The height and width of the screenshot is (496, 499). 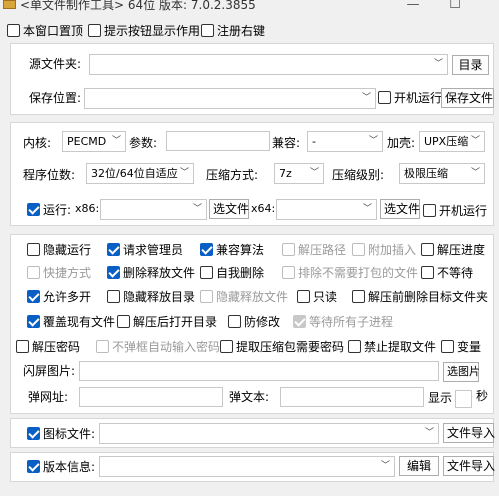 I want to click on splash-image-input, so click(x=259, y=371).